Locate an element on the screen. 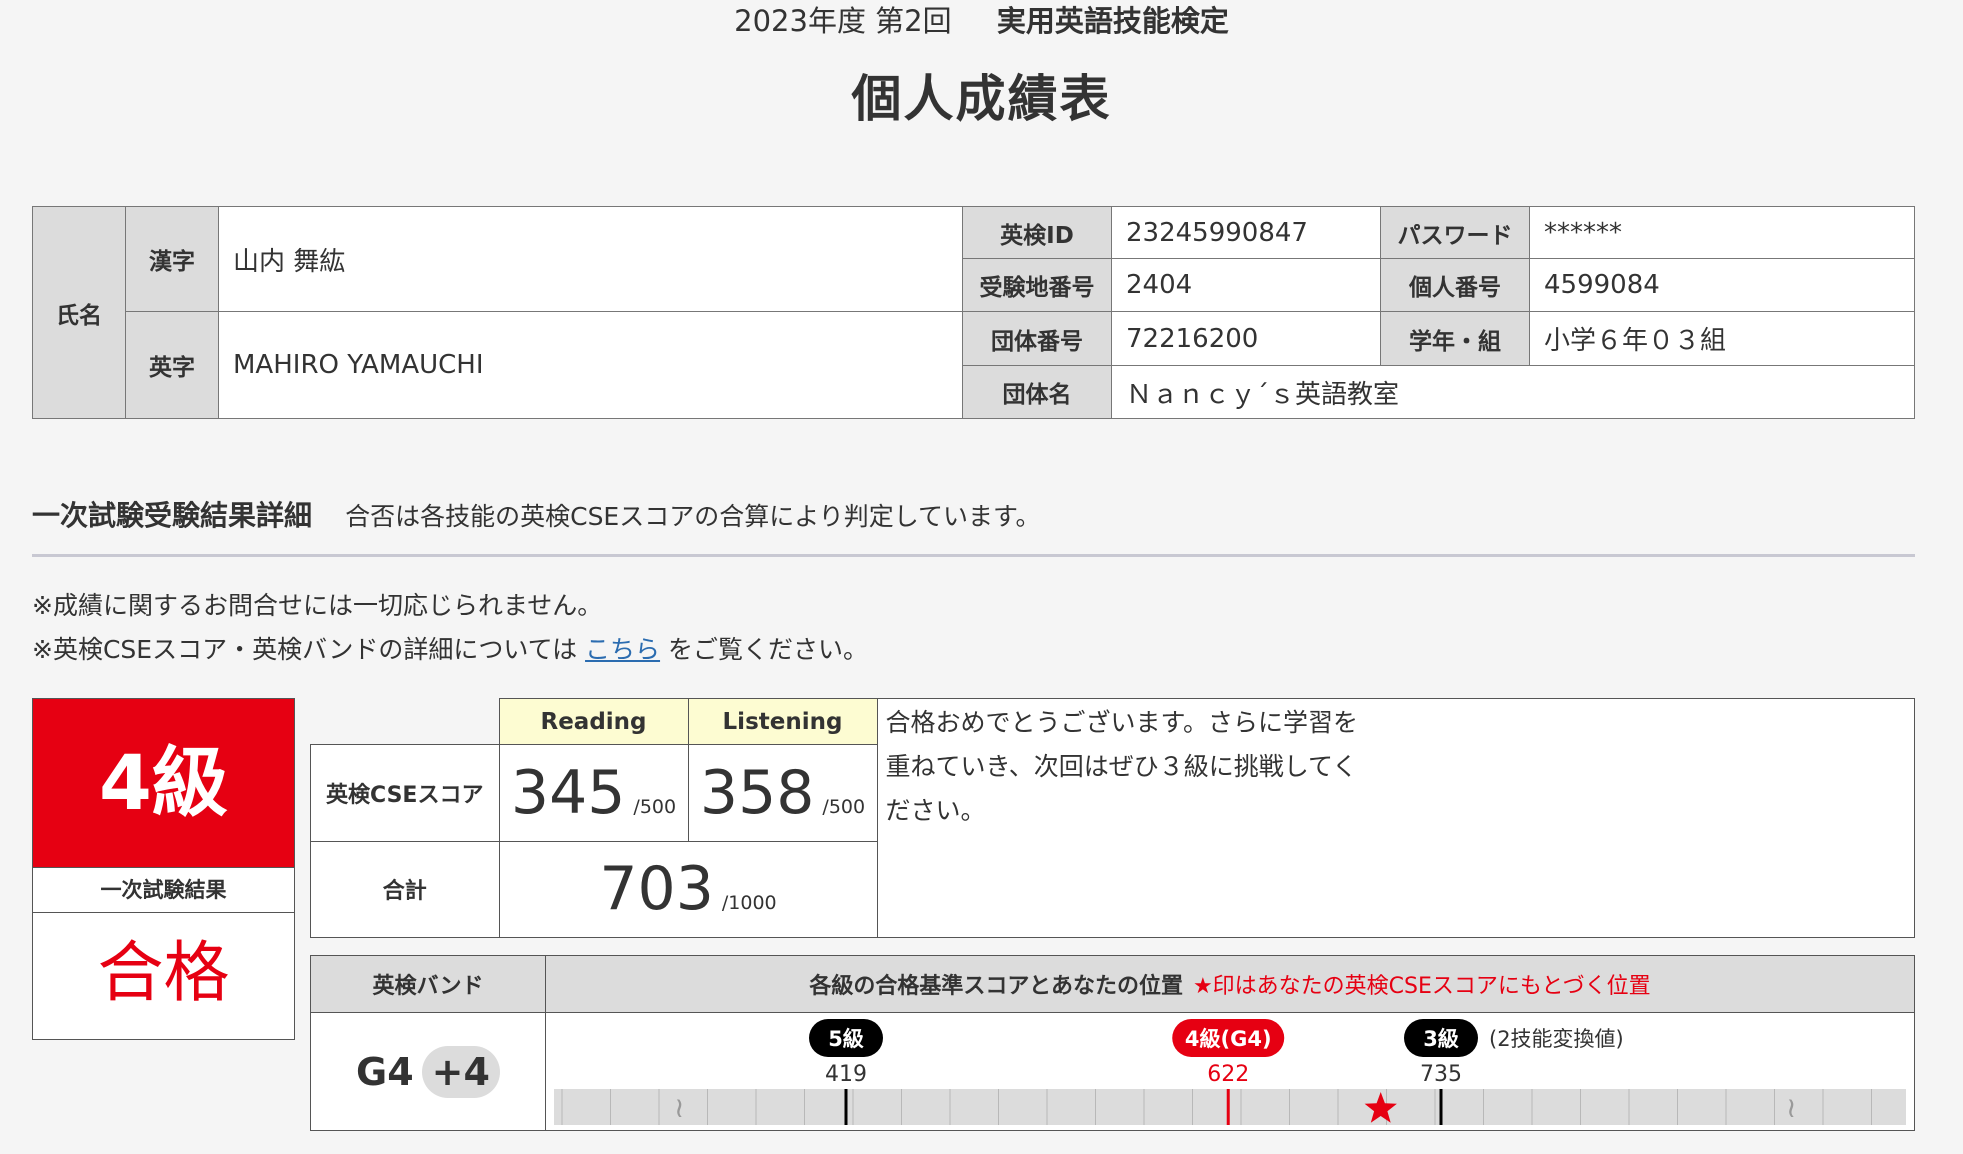  grade-marker-score-1: 622 is located at coordinates (1228, 1074).